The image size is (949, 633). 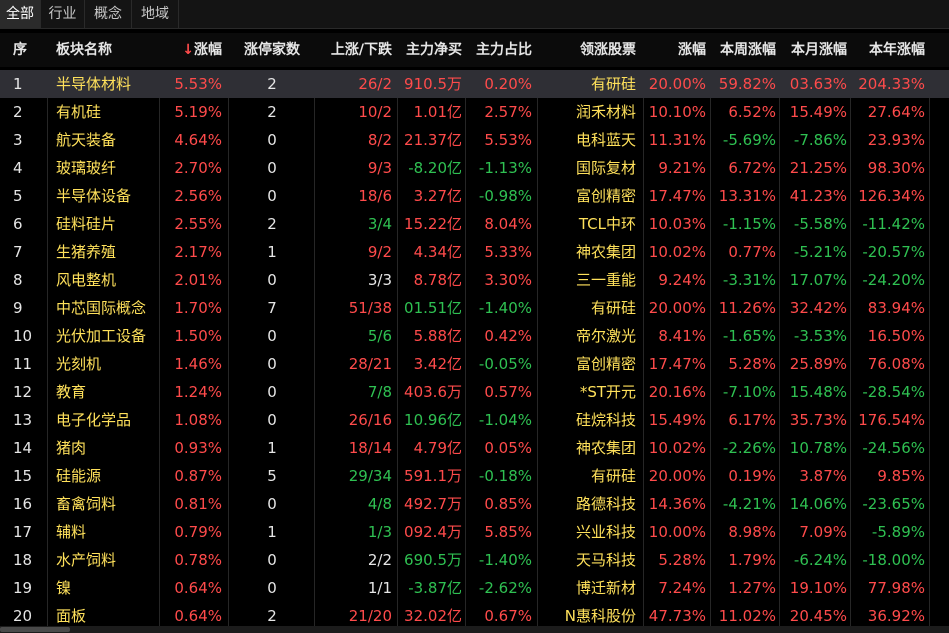 I want to click on cell-net: 21.37亿, so click(x=433, y=140).